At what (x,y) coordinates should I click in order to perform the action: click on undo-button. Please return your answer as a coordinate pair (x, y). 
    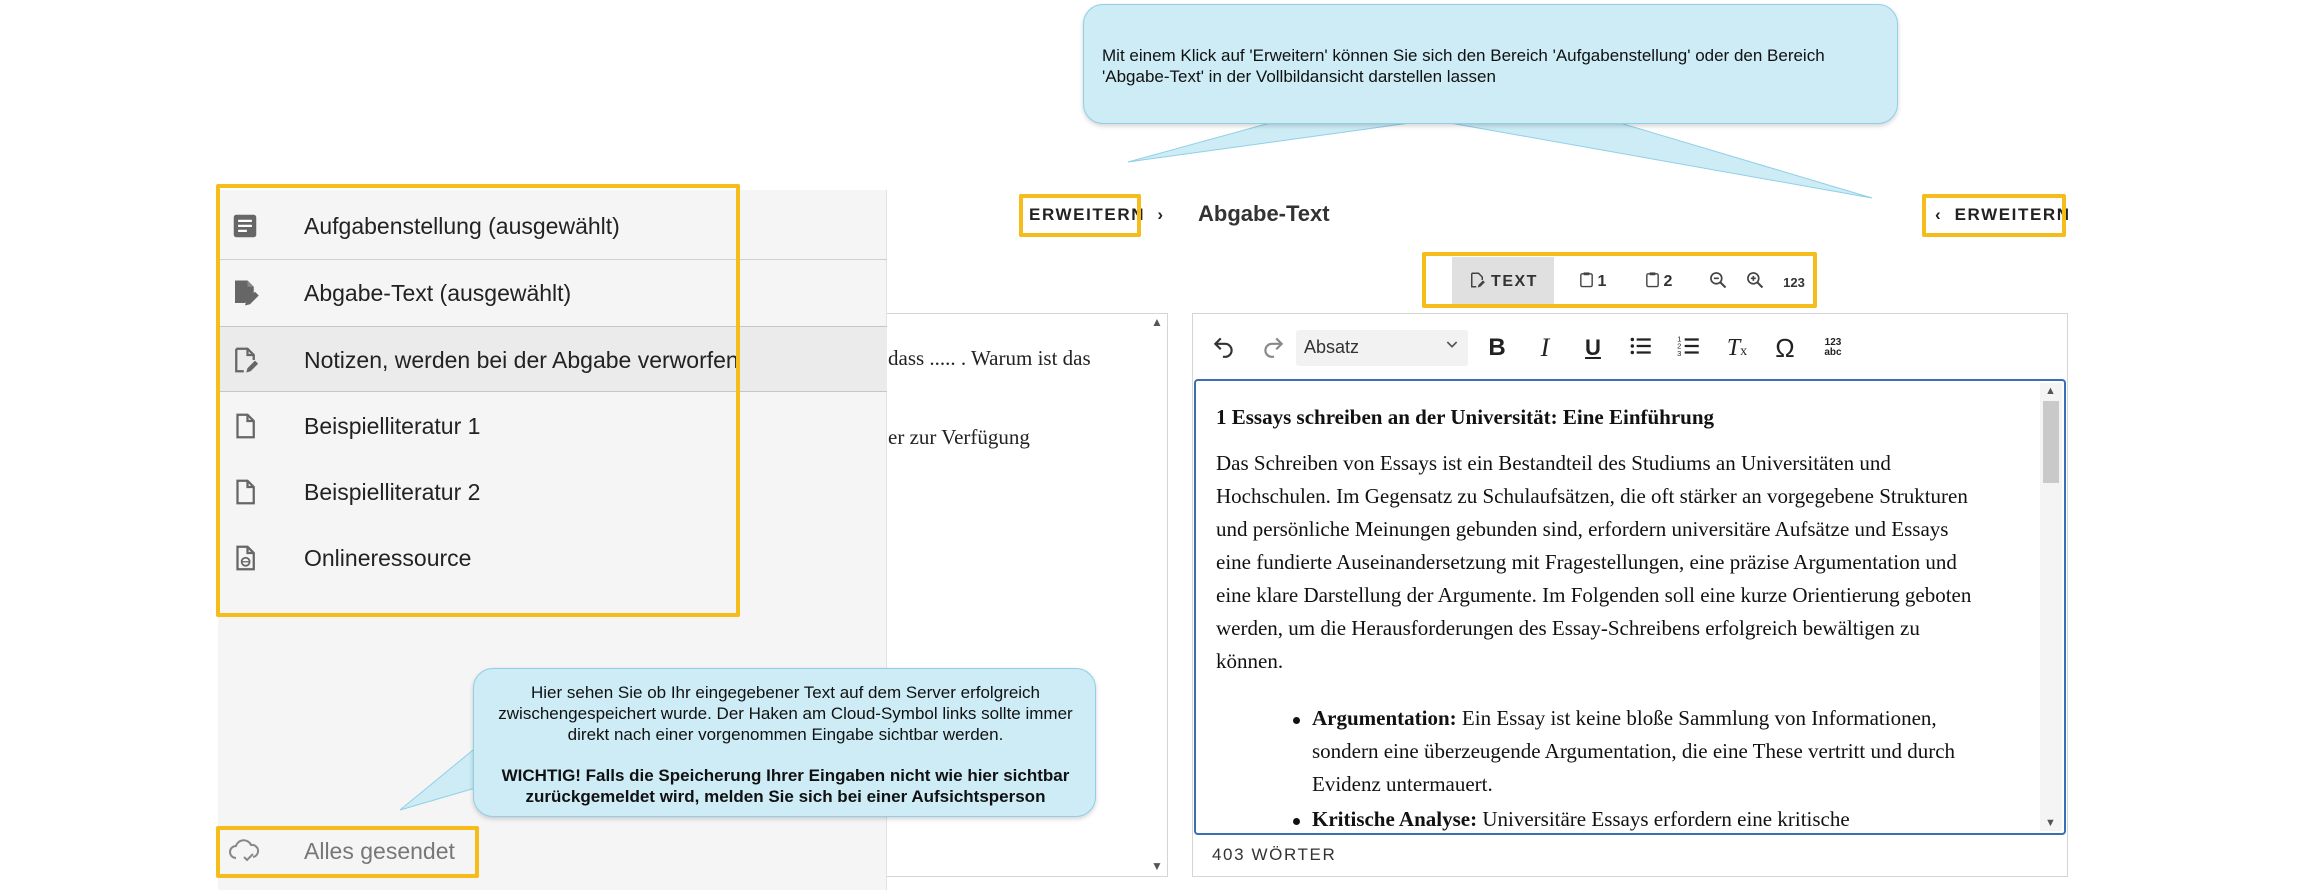
    Looking at the image, I should click on (1224, 348).